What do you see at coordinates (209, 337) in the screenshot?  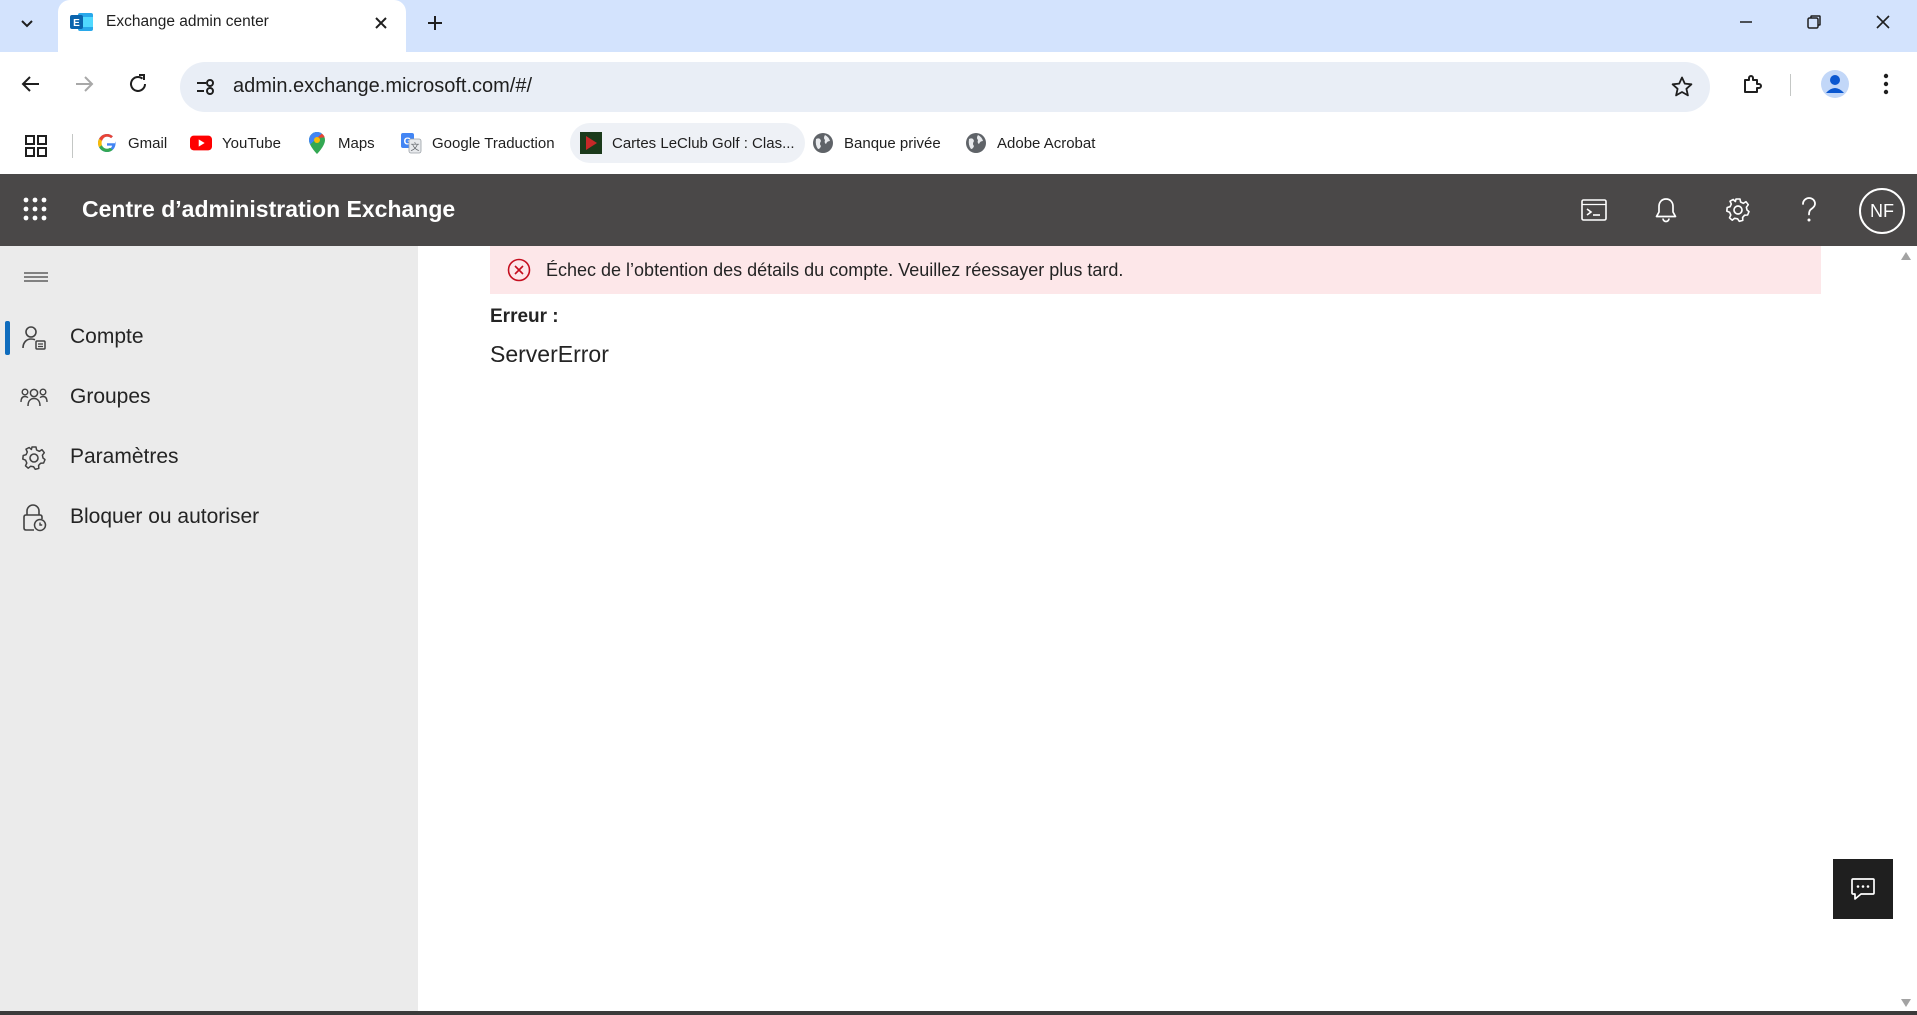 I see `nav-item-compte: Compte` at bounding box center [209, 337].